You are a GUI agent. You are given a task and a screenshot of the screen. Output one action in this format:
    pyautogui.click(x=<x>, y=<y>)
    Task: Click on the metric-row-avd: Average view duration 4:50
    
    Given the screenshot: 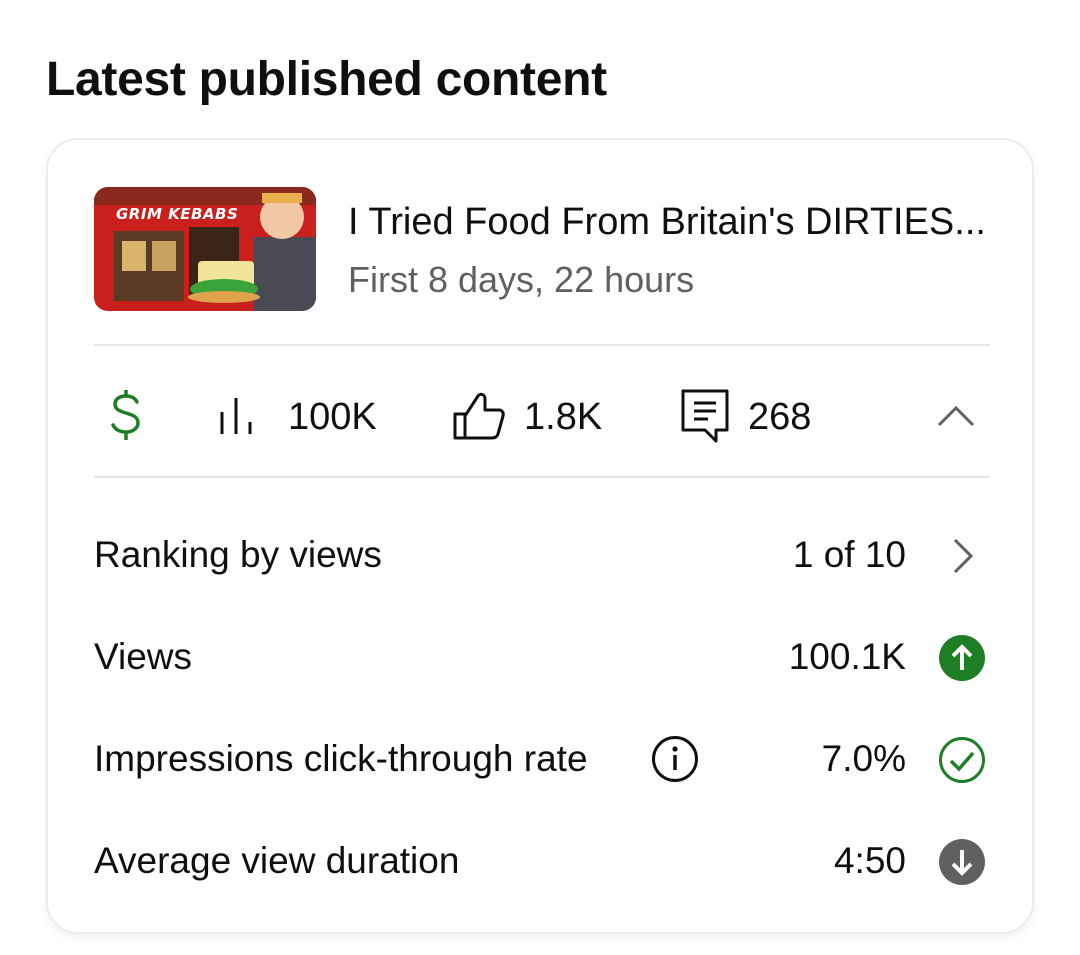 What is the action you would take?
    pyautogui.click(x=542, y=862)
    